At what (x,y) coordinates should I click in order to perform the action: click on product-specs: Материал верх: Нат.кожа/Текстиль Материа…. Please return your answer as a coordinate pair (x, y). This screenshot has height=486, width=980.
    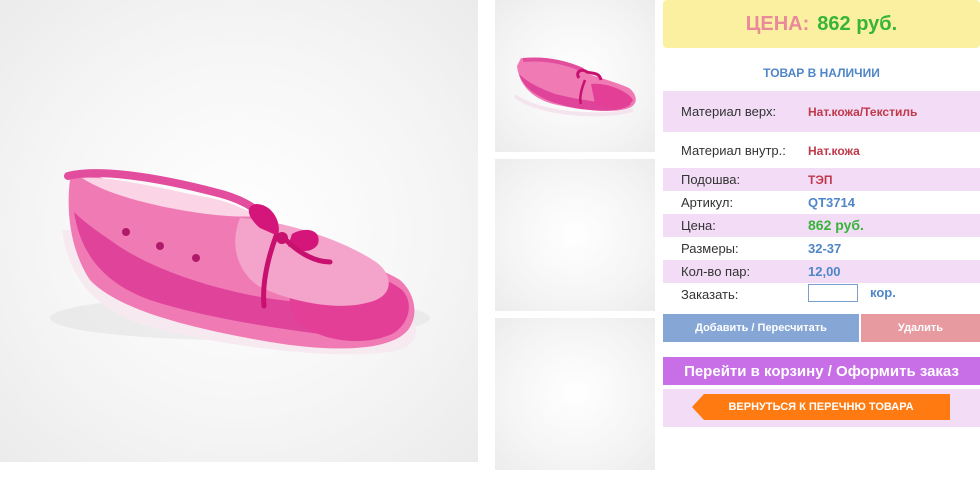
    Looking at the image, I should click on (821, 199).